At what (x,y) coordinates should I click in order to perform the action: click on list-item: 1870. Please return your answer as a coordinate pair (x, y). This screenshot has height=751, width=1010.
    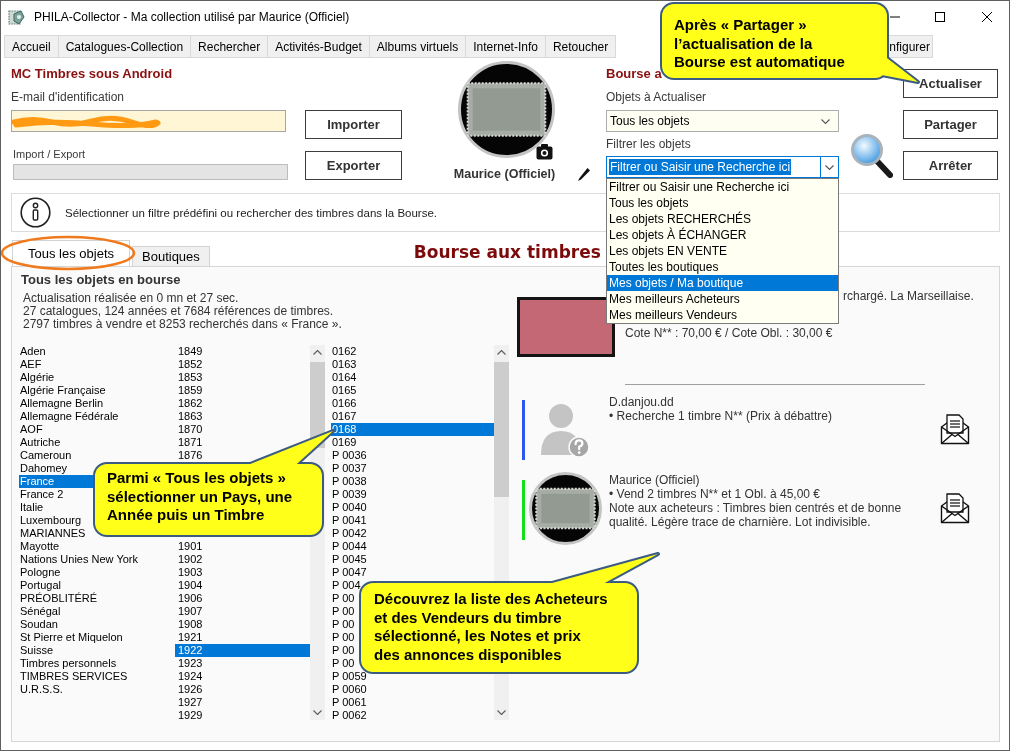
    Looking at the image, I should click on (190, 429).